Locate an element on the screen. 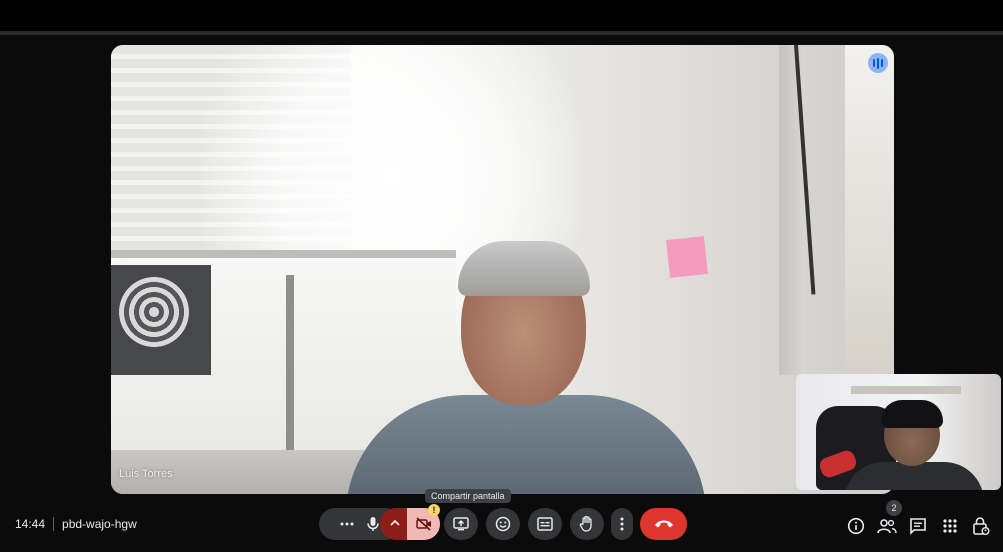 This screenshot has height=552, width=1003. present-screen-icon is located at coordinates (461, 524).